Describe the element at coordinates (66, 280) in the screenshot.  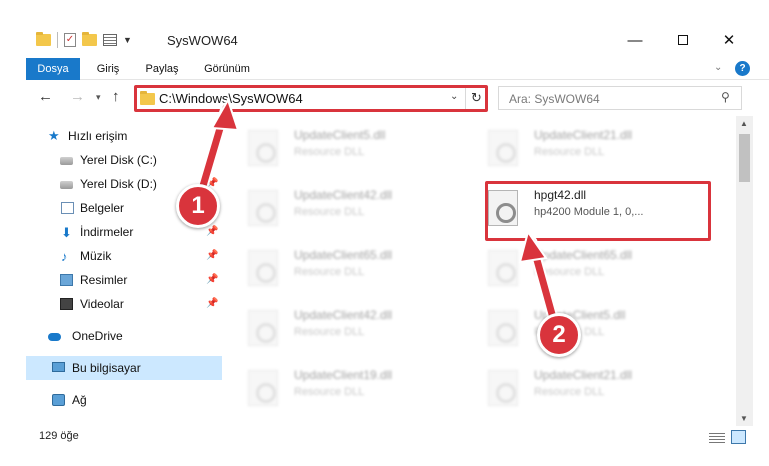
I see `pictures-icon` at that location.